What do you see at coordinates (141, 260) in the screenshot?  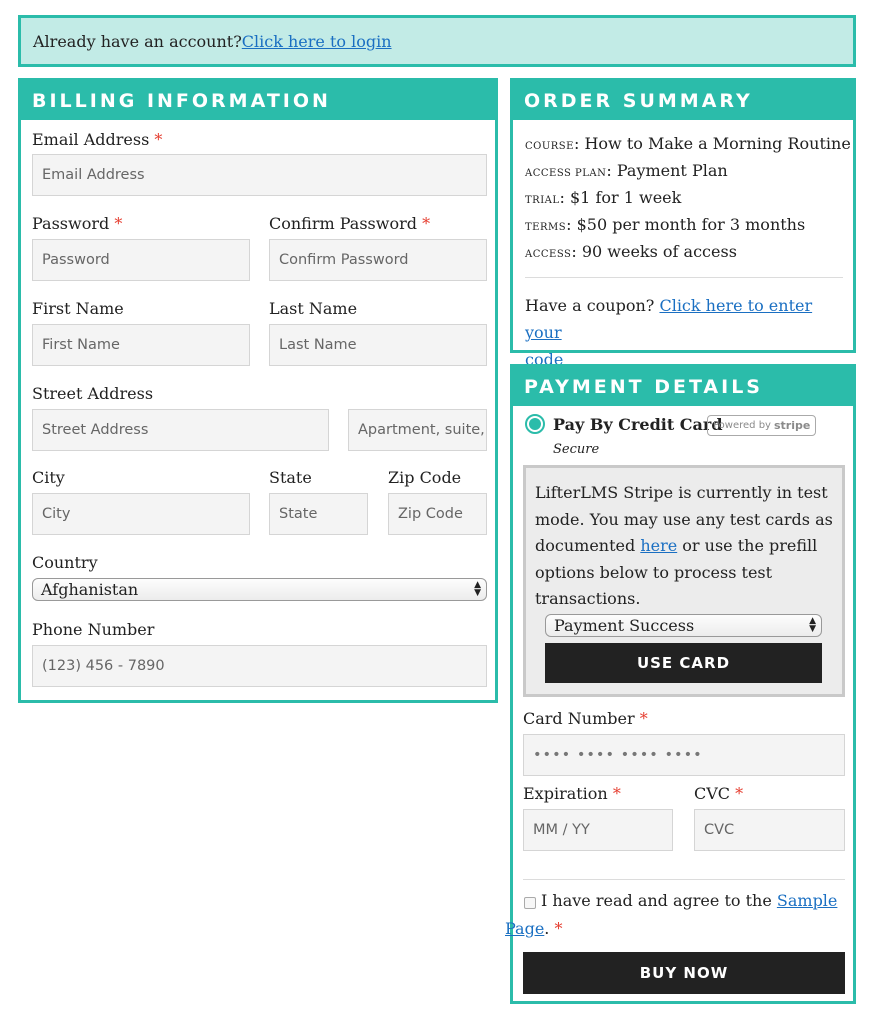 I see `password-input: Password` at bounding box center [141, 260].